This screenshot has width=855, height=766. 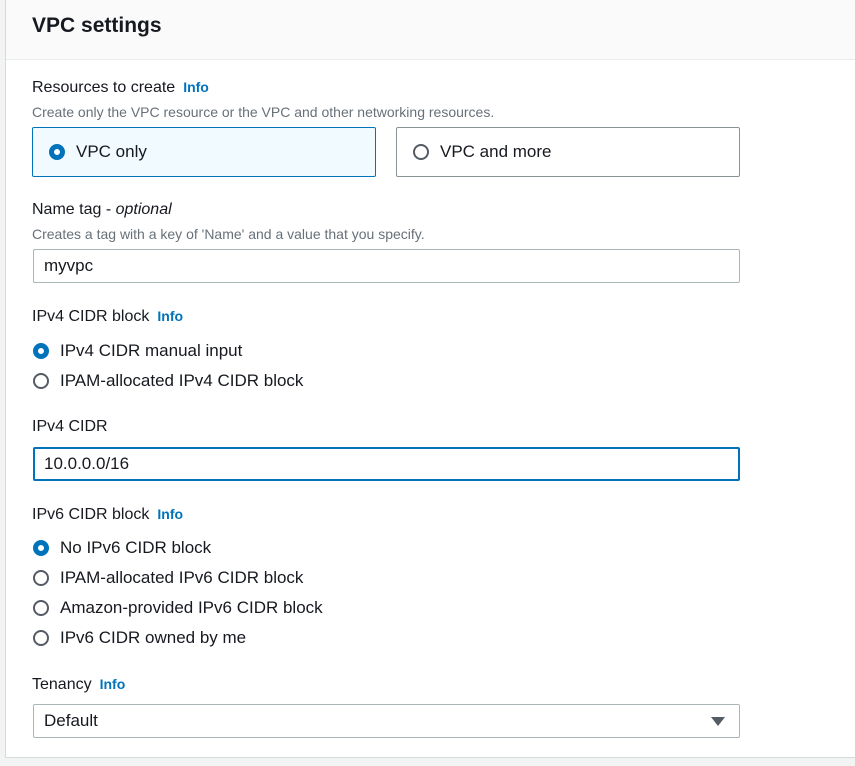 I want to click on ipv4-manual-input-option: IPv4 CIDR manual input, so click(x=137, y=351).